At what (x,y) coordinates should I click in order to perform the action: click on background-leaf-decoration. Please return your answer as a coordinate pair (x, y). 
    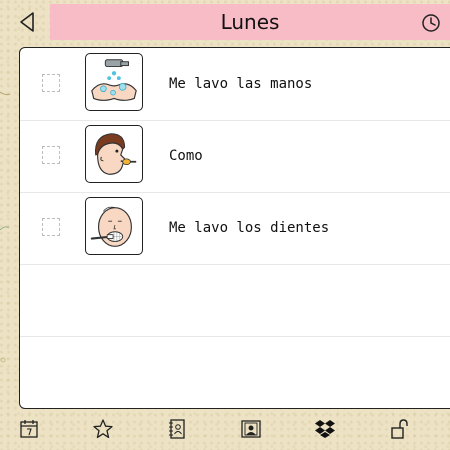
    Looking at the image, I should click on (5, 227).